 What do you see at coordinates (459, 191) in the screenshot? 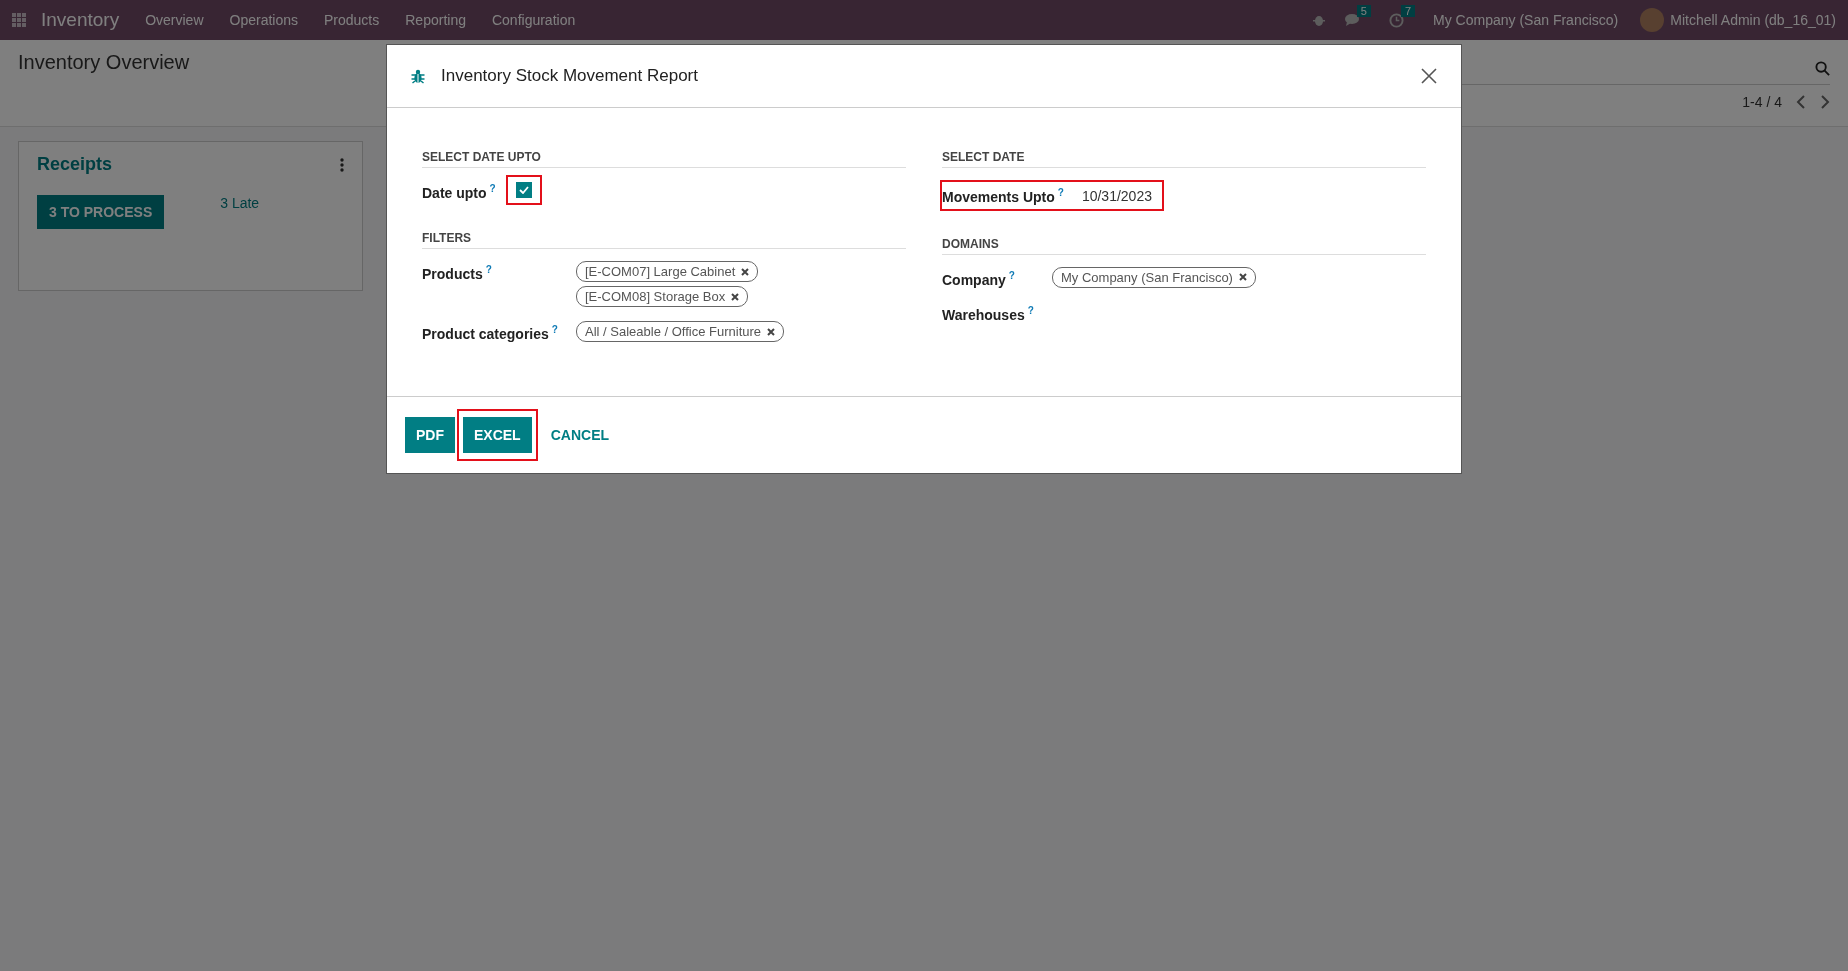
I see `field-label: Date upto $^{?}$` at bounding box center [459, 191].